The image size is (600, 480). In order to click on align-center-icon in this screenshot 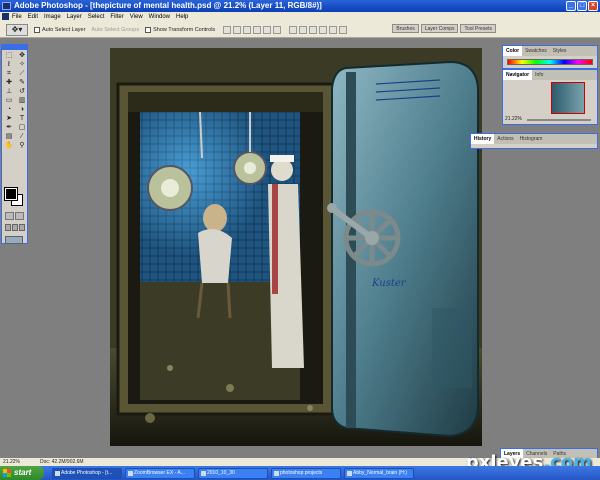, I will do `click(267, 29)`.